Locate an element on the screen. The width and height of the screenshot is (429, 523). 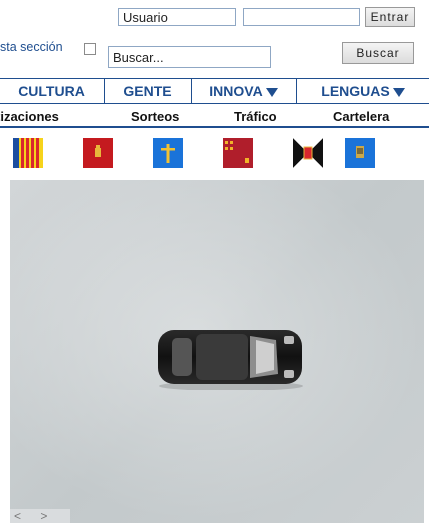
car-top-view-image is located at coordinates (230, 360).